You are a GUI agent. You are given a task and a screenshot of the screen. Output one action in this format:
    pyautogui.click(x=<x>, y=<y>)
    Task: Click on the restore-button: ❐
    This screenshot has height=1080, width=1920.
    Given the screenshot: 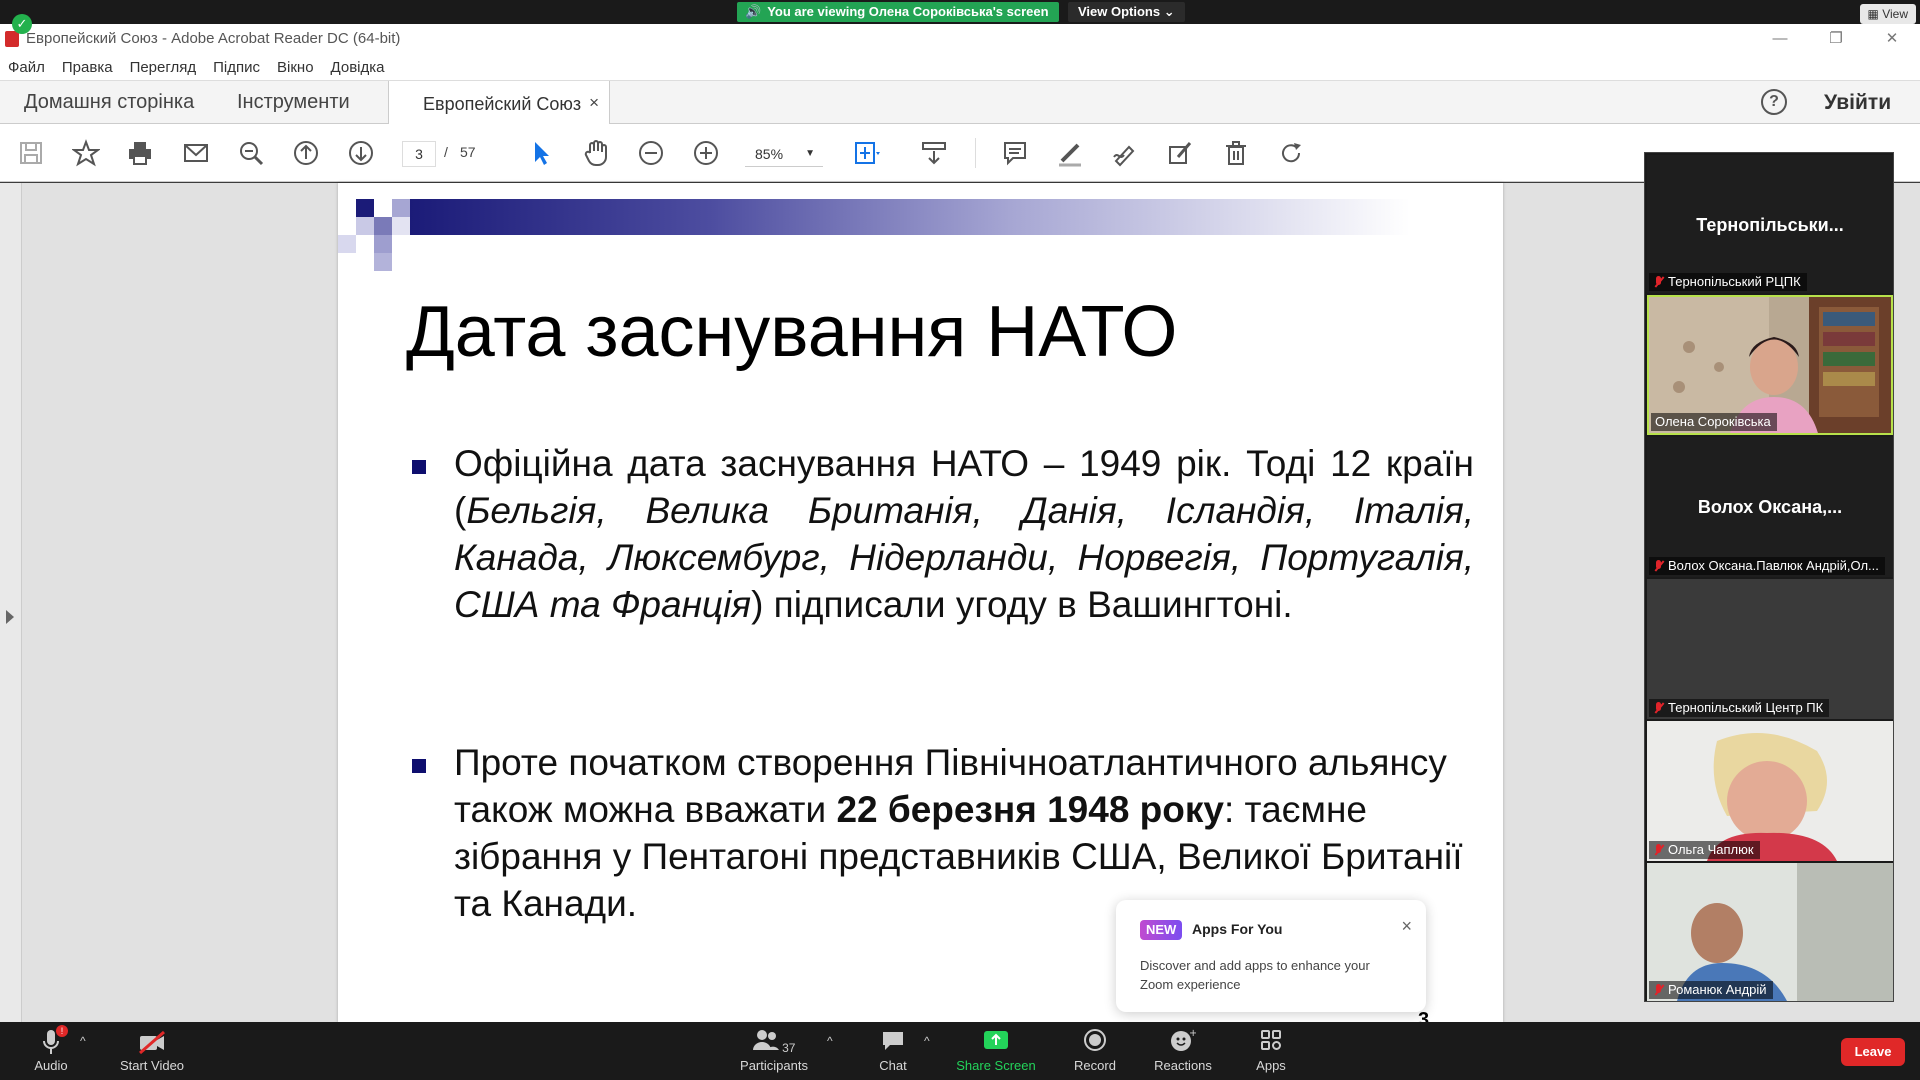 What is the action you would take?
    pyautogui.click(x=1836, y=39)
    